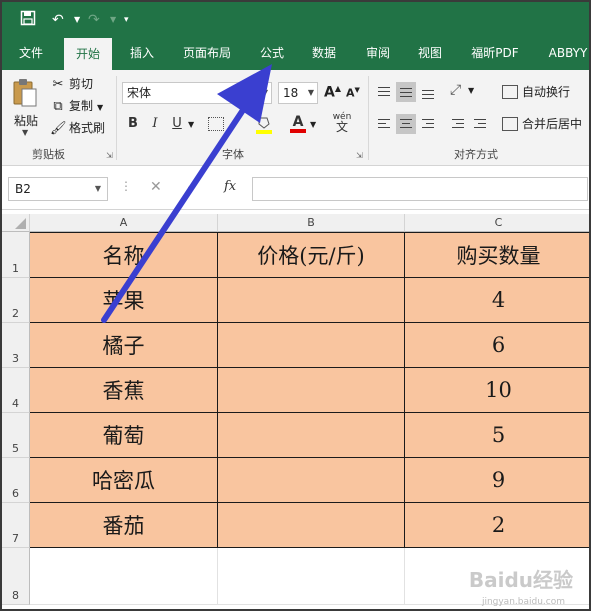  What do you see at coordinates (124, 300) in the screenshot?
I see `cell-a2: 苹果` at bounding box center [124, 300].